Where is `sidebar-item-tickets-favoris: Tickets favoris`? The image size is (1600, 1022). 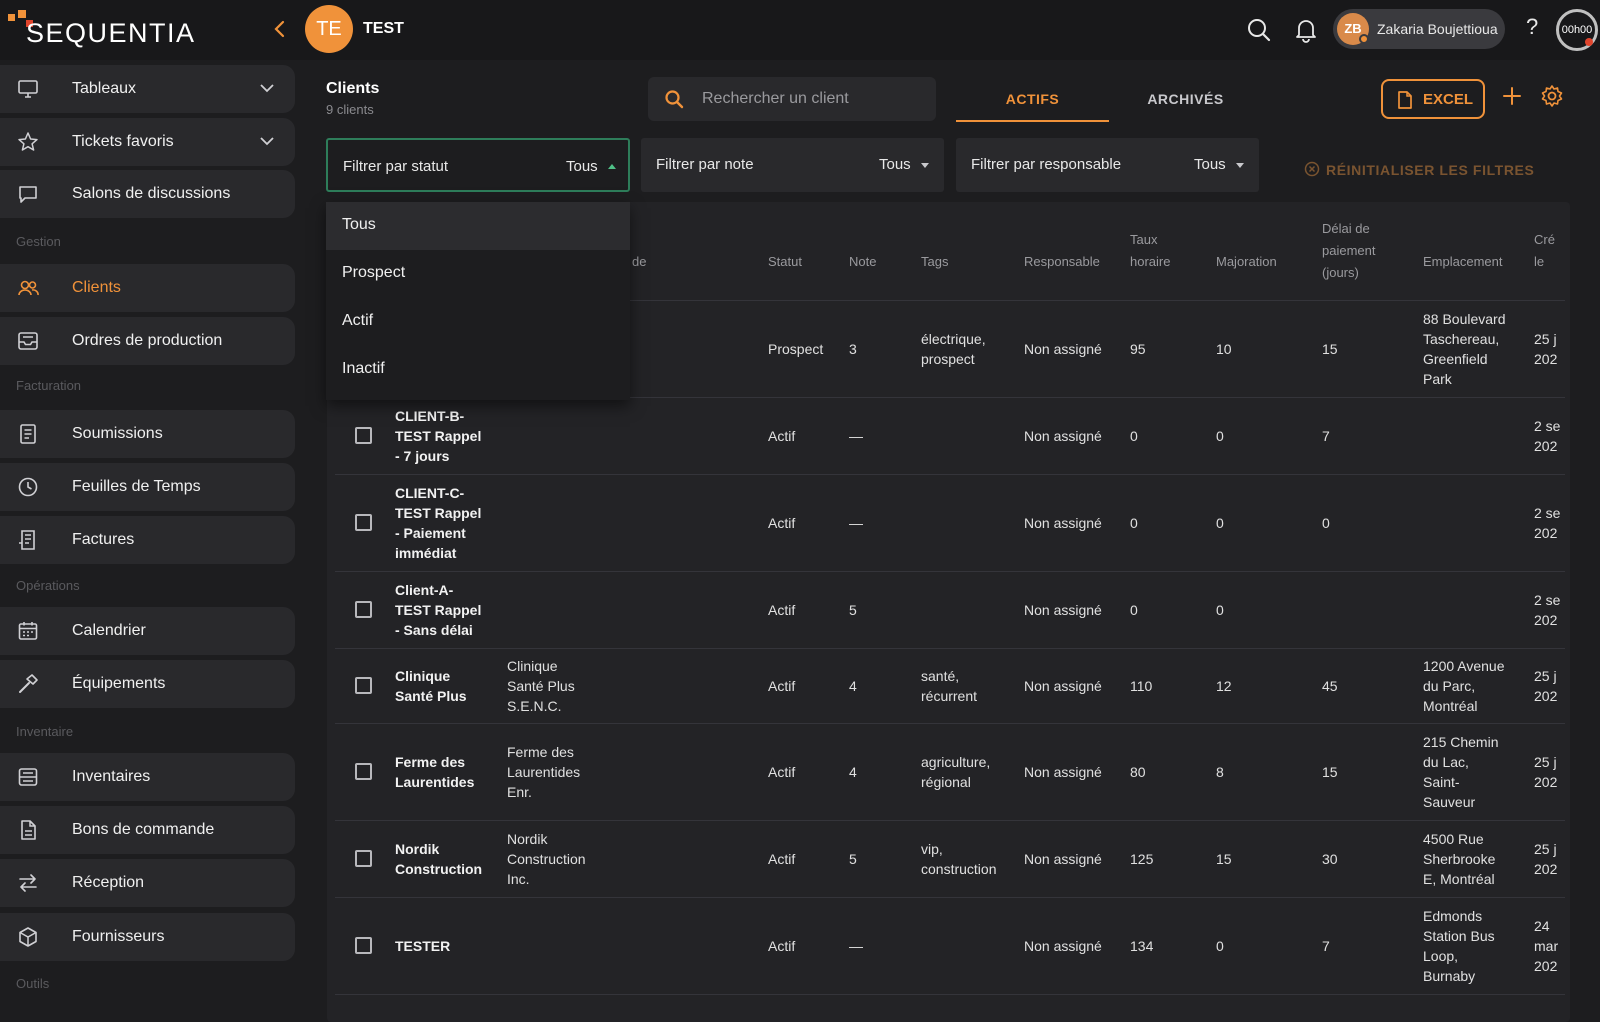
sidebar-item-tickets-favoris: Tickets favoris is located at coordinates (147, 142).